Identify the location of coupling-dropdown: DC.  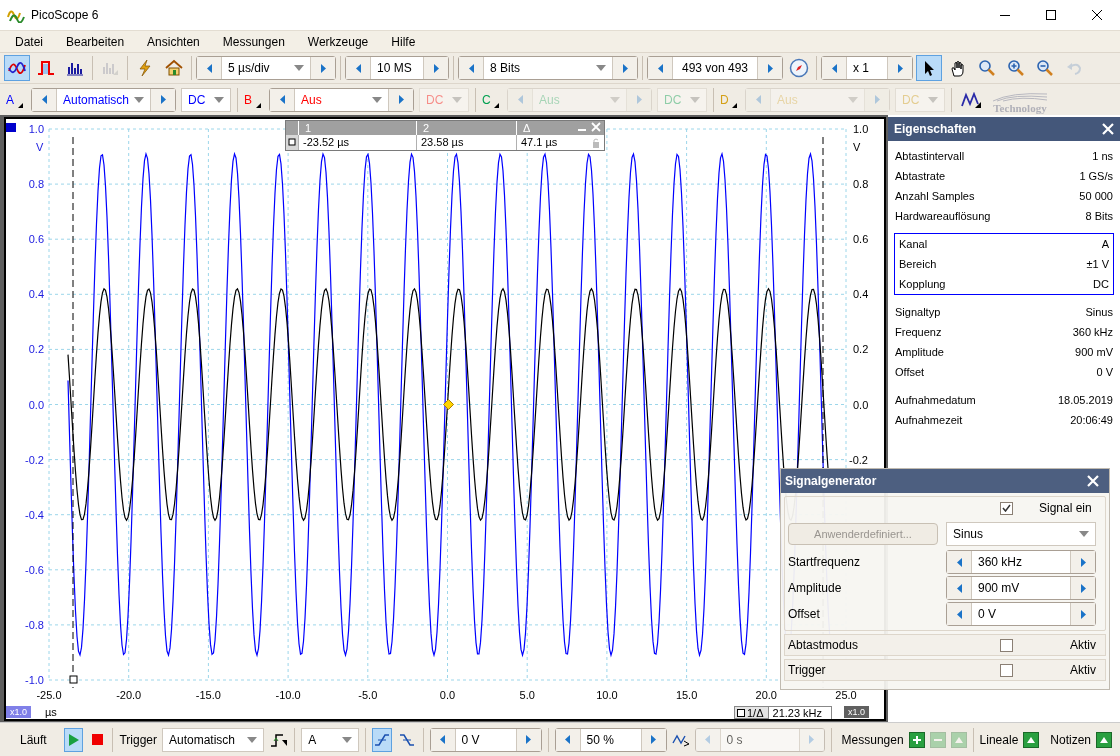
(206, 99).